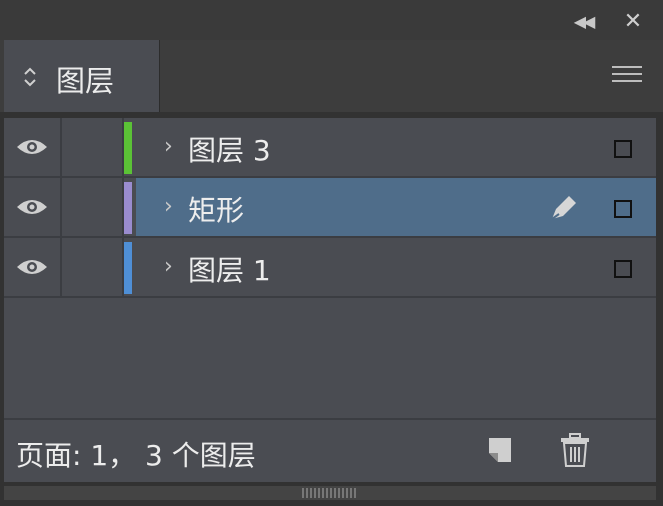 This screenshot has width=663, height=506. I want to click on layer-name-area: › 矩形, so click(396, 207).